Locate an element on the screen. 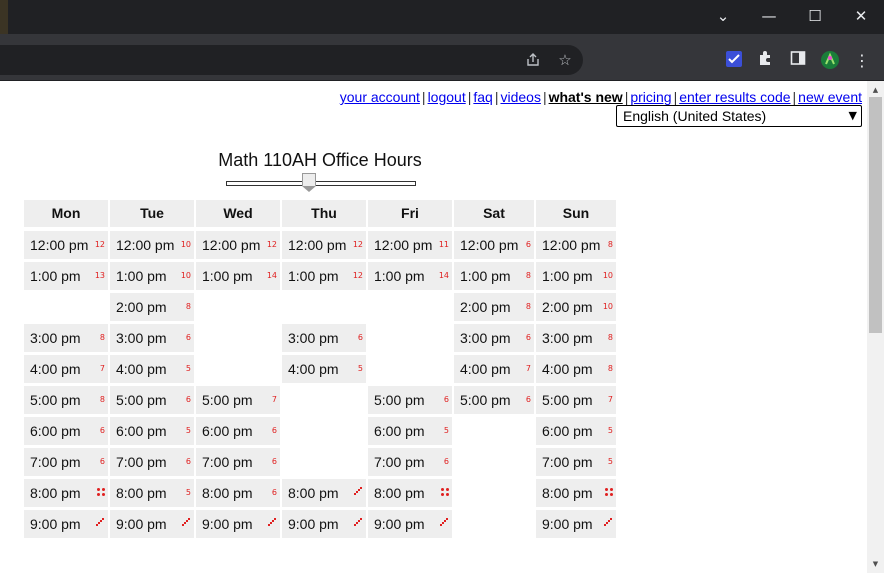 This screenshot has height=573, width=884. availability-count: 8 is located at coordinates (528, 275).